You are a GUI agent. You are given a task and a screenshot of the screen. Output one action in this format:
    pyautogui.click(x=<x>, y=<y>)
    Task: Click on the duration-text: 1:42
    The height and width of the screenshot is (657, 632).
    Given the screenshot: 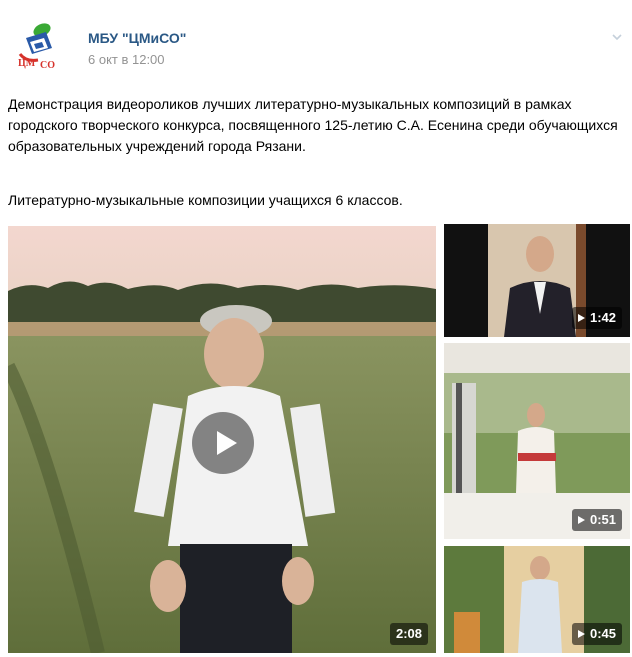 What is the action you would take?
    pyautogui.click(x=602, y=317)
    